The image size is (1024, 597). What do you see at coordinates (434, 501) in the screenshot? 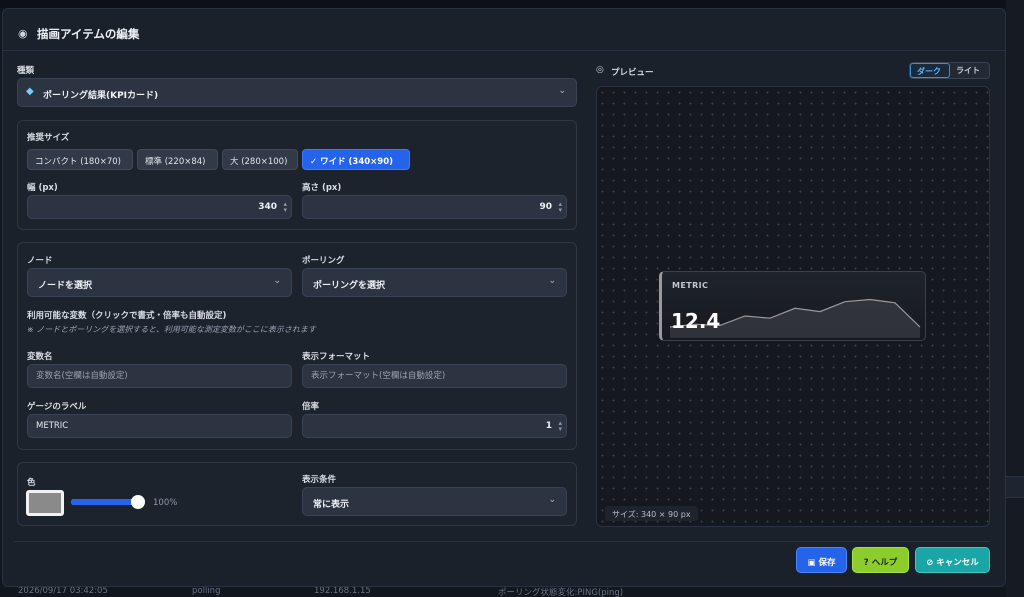
I see `display-condition-select: 常に表示 ⌄` at bounding box center [434, 501].